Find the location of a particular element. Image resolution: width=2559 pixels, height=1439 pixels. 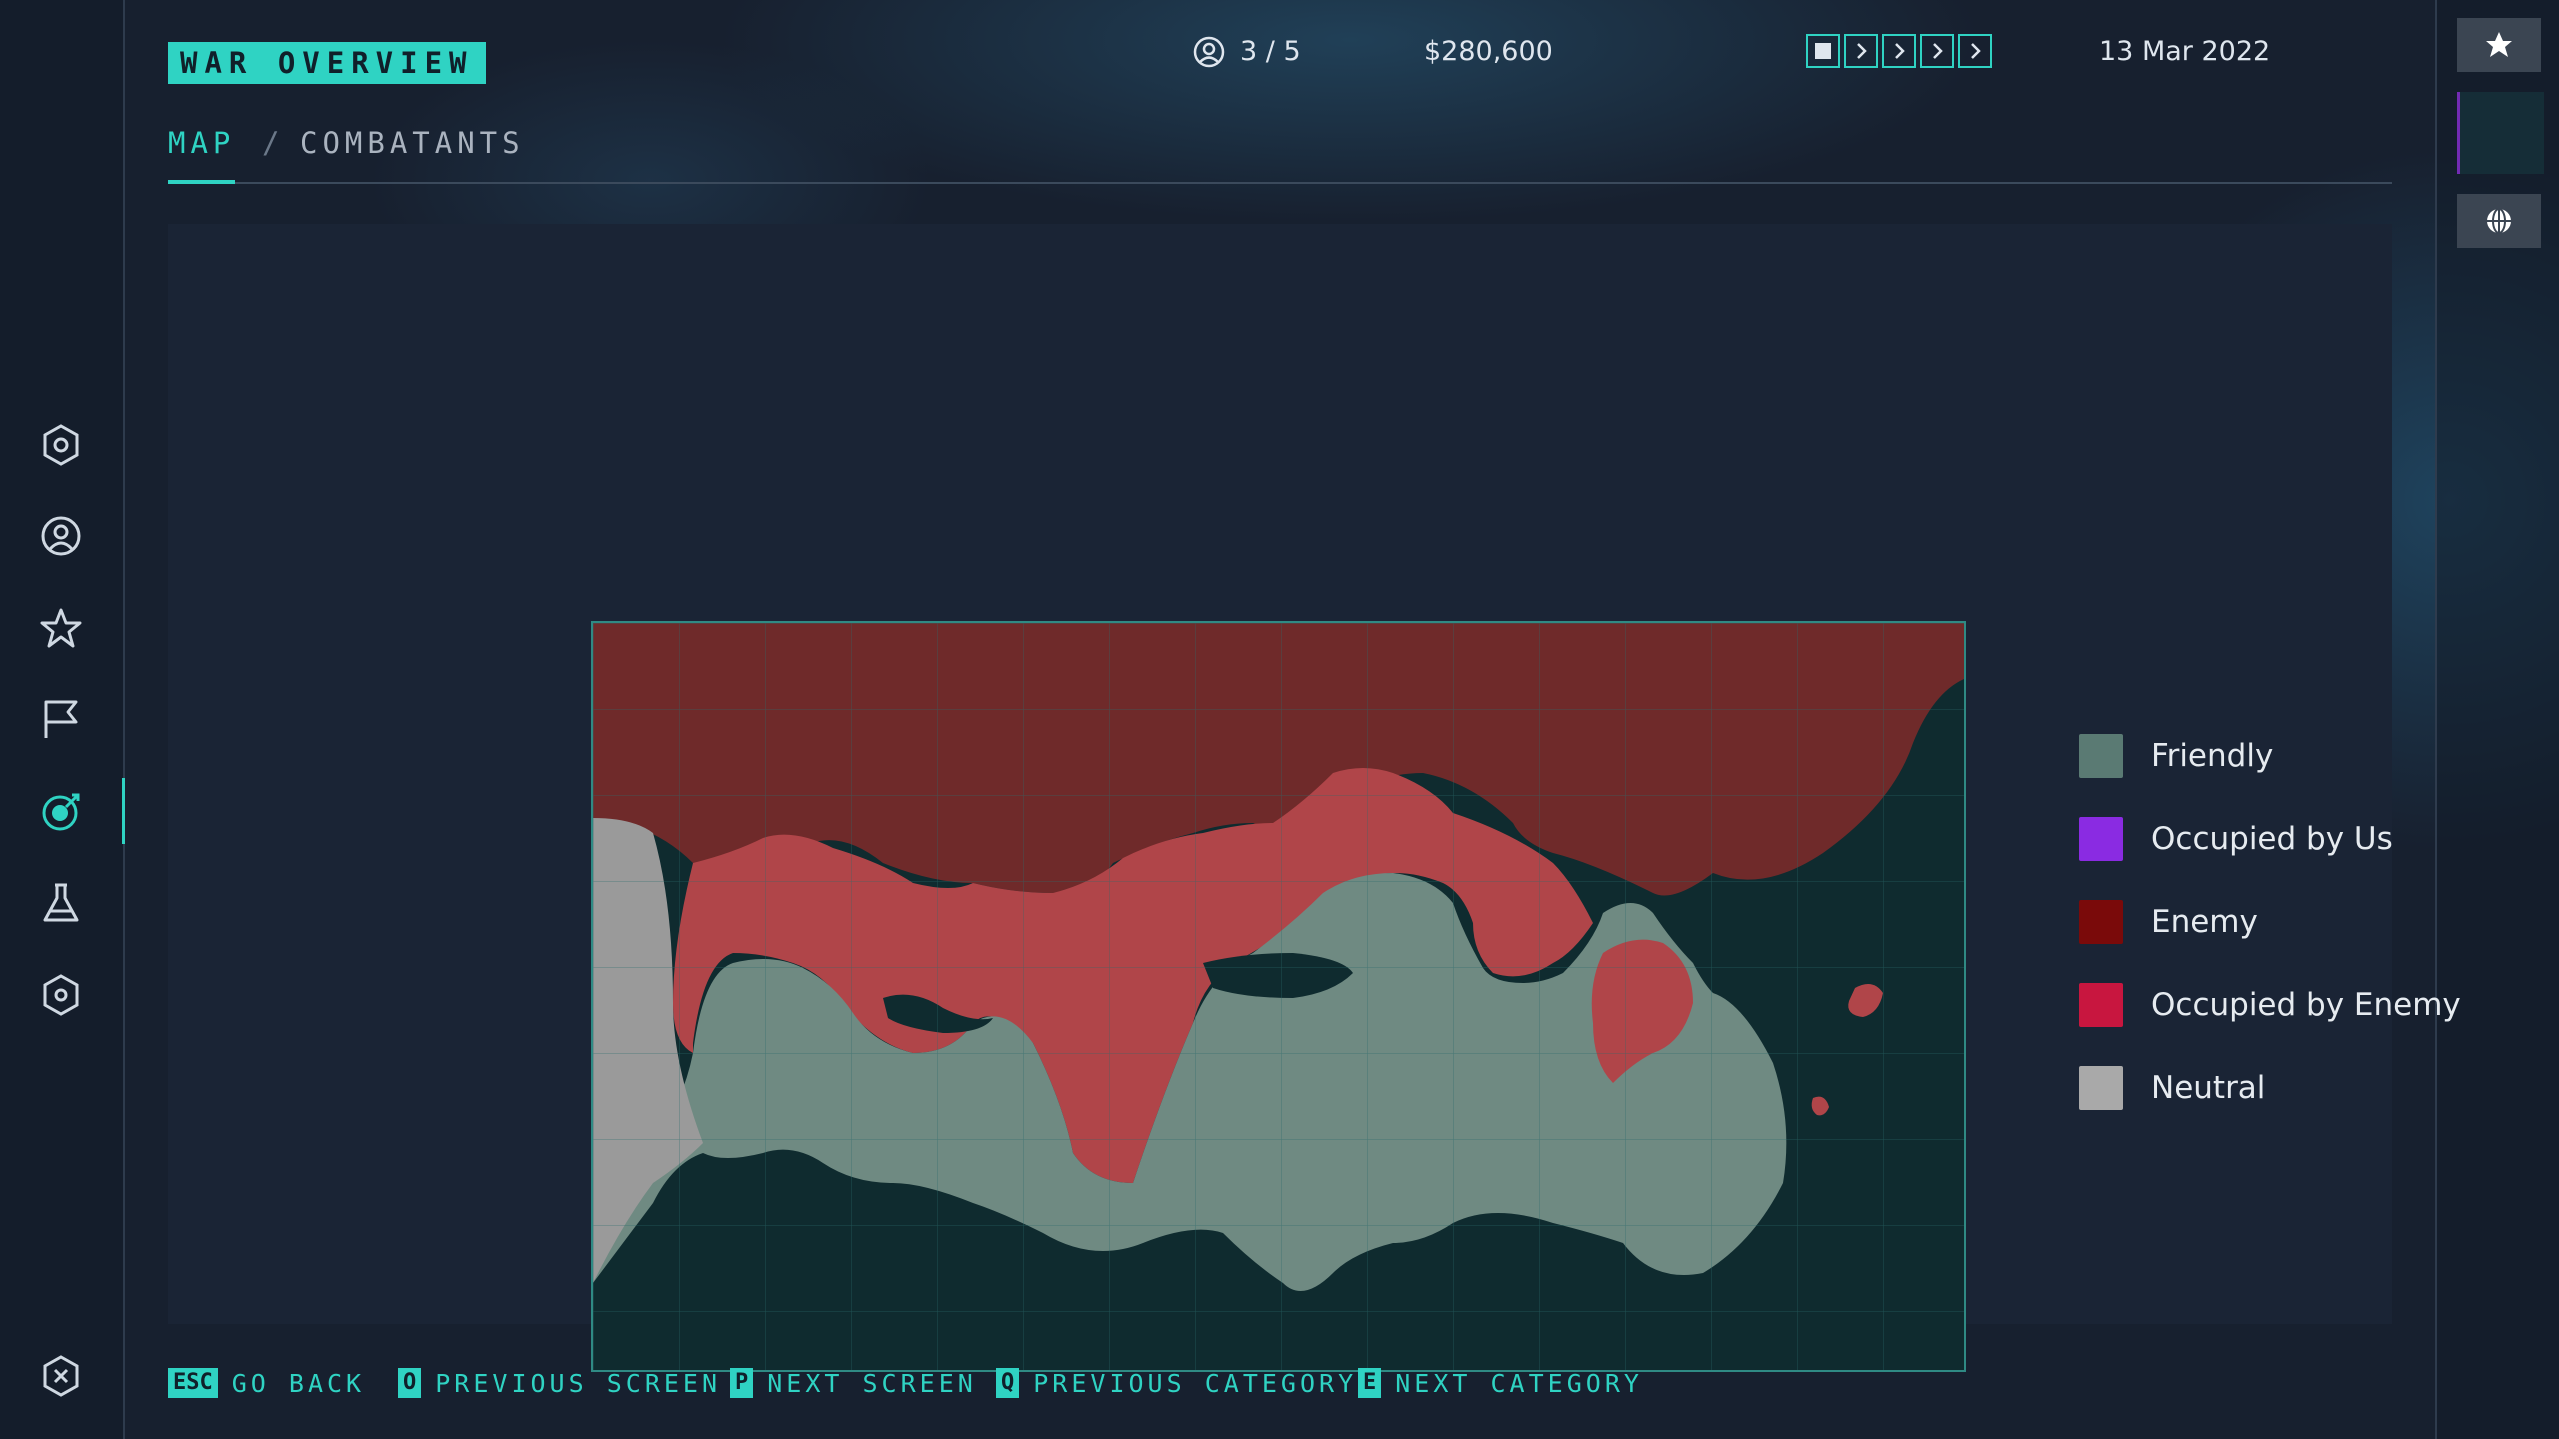

money-display: $280,600 is located at coordinates (1488, 51).